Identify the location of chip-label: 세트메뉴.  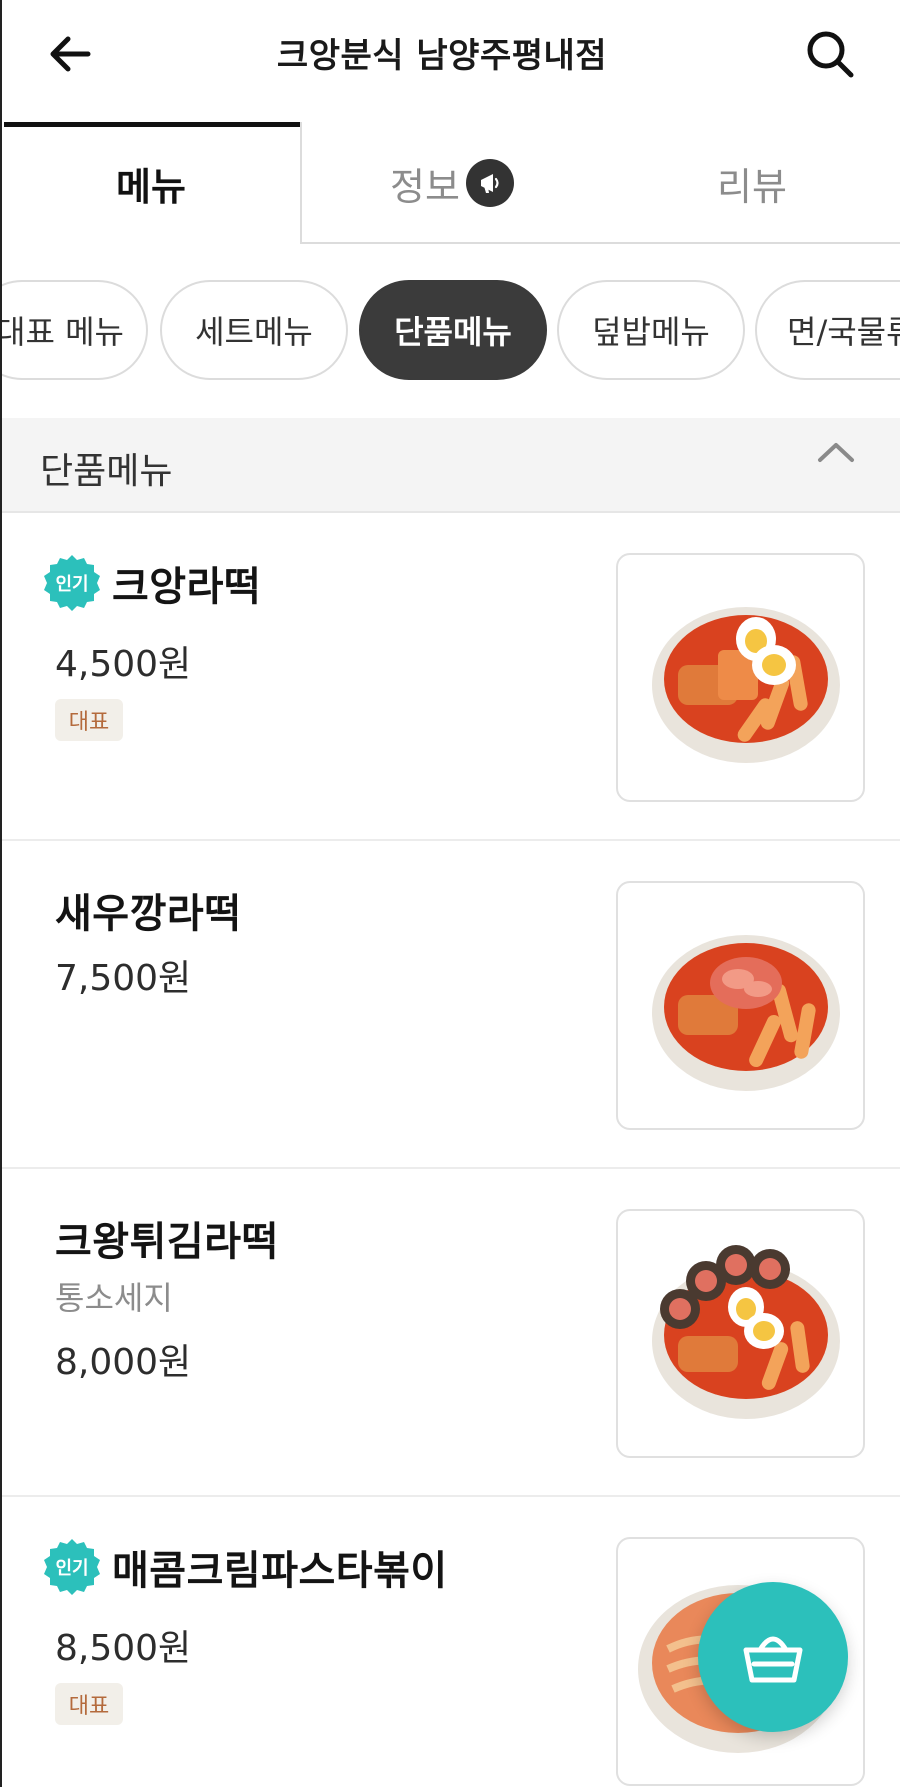
(254, 332).